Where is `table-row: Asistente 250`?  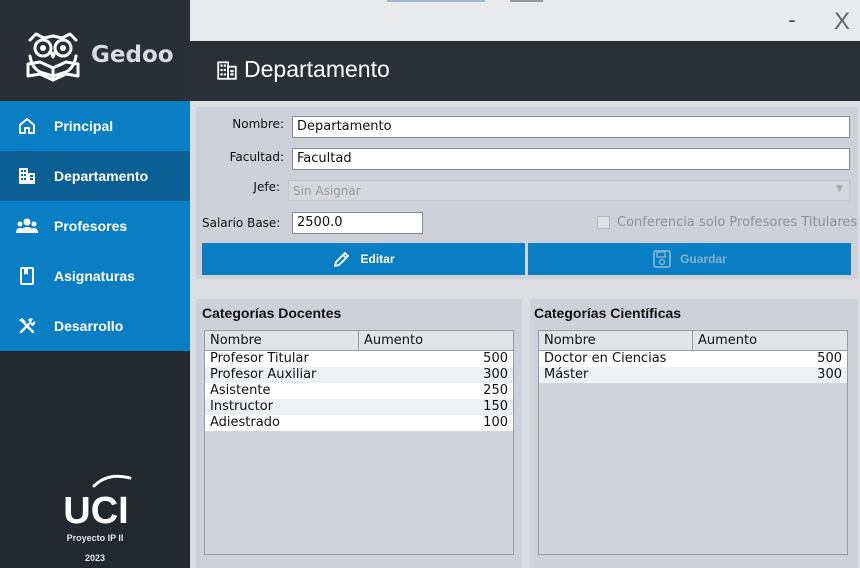
table-row: Asistente 250 is located at coordinates (359, 391).